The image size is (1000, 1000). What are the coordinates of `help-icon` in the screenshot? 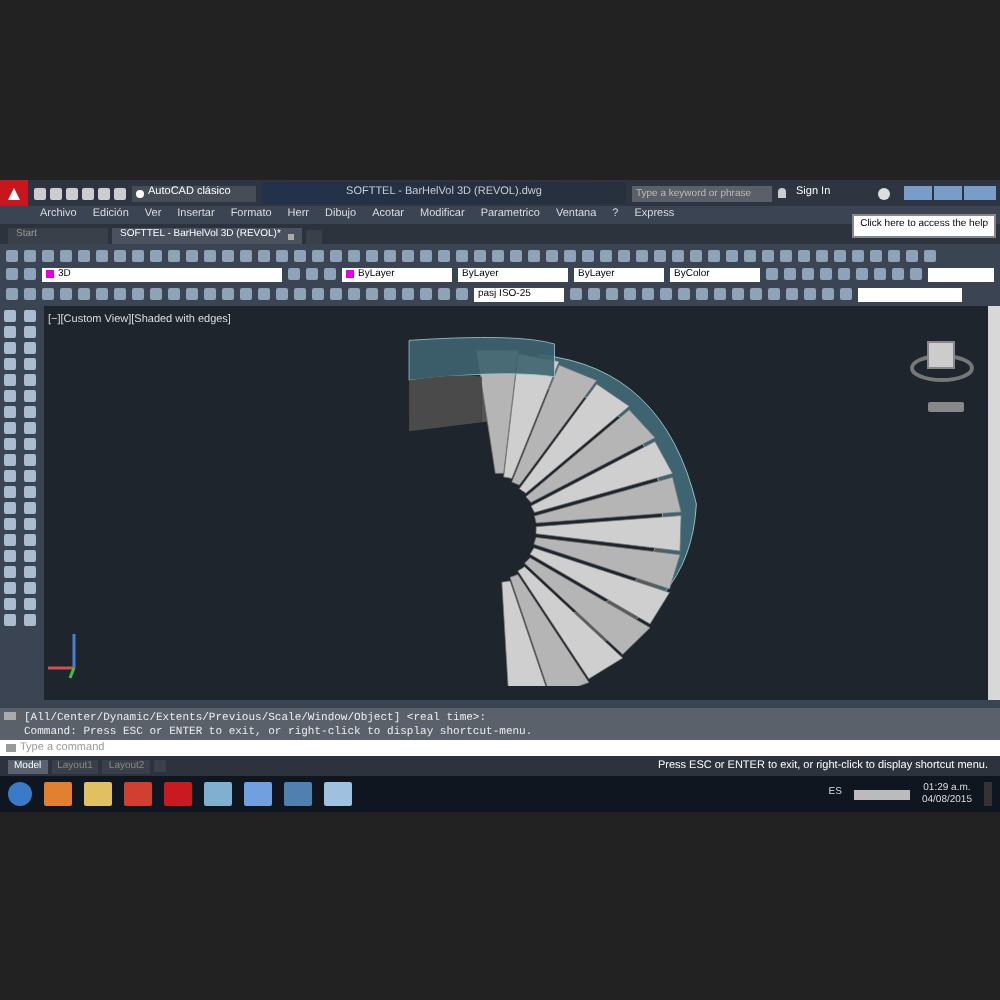 It's located at (884, 193).